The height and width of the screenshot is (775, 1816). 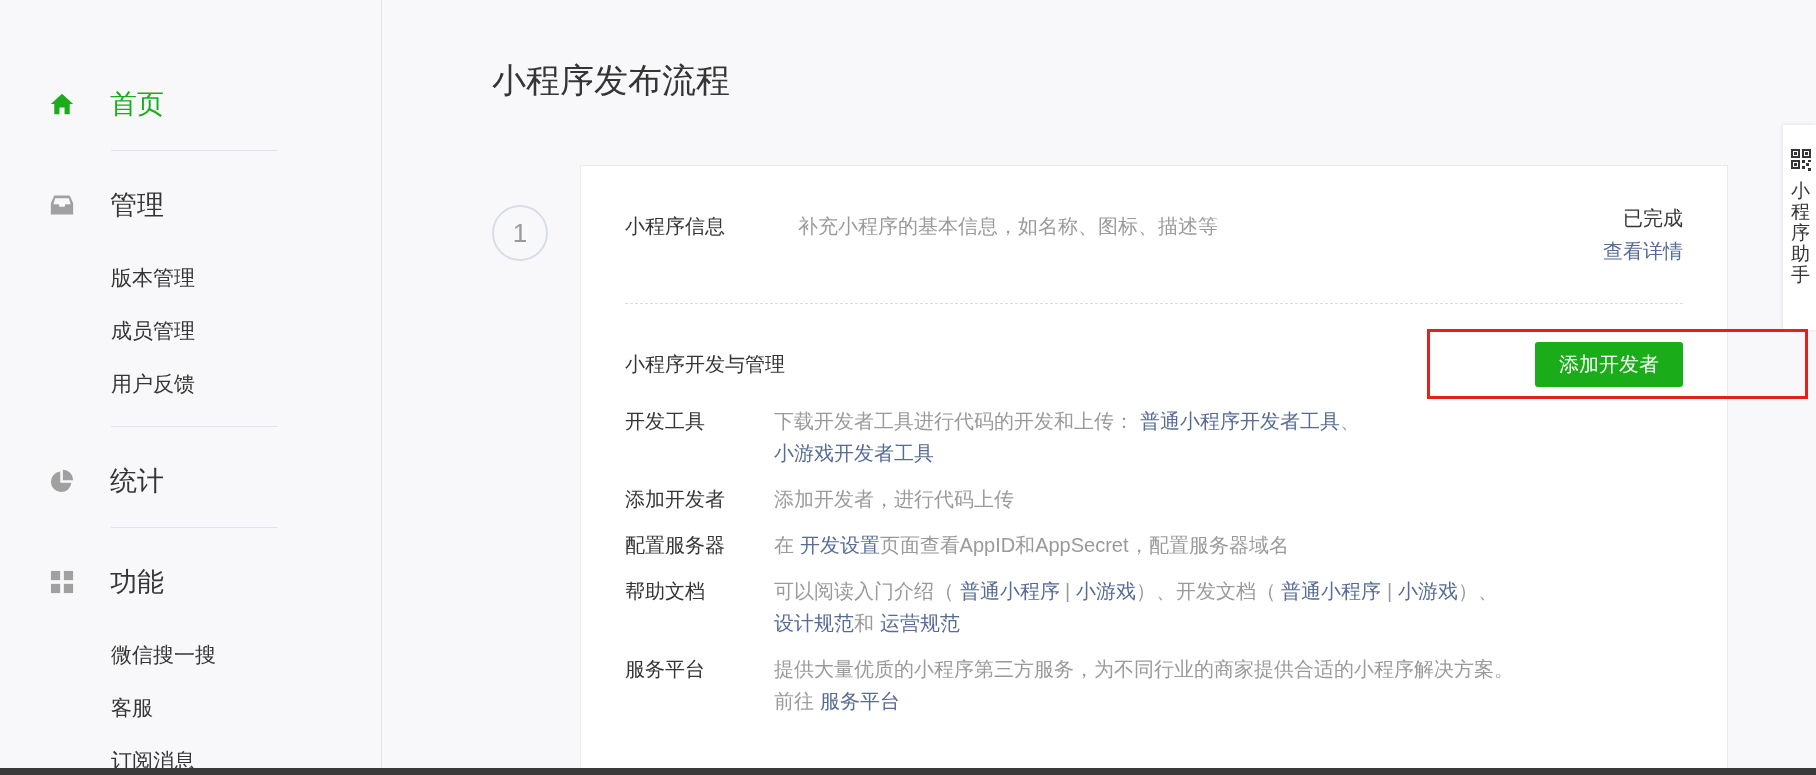 I want to click on nav-item: 统计, so click(x=137, y=481).